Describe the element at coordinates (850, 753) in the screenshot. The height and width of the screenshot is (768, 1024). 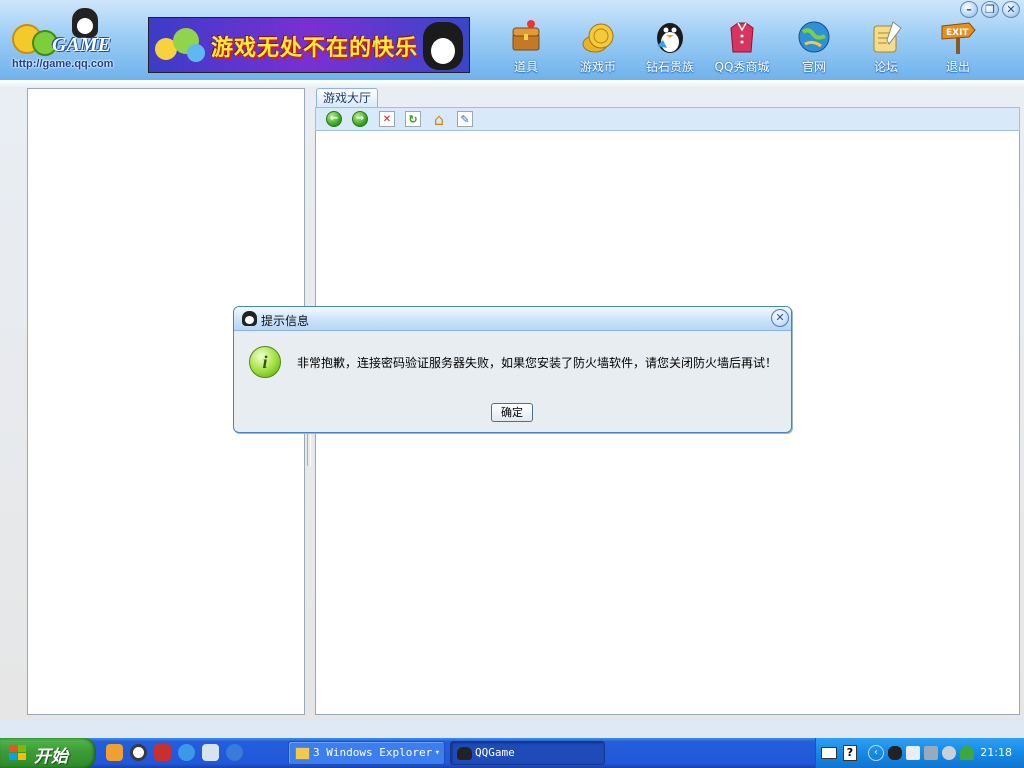
I see `help-icon: ?` at that location.